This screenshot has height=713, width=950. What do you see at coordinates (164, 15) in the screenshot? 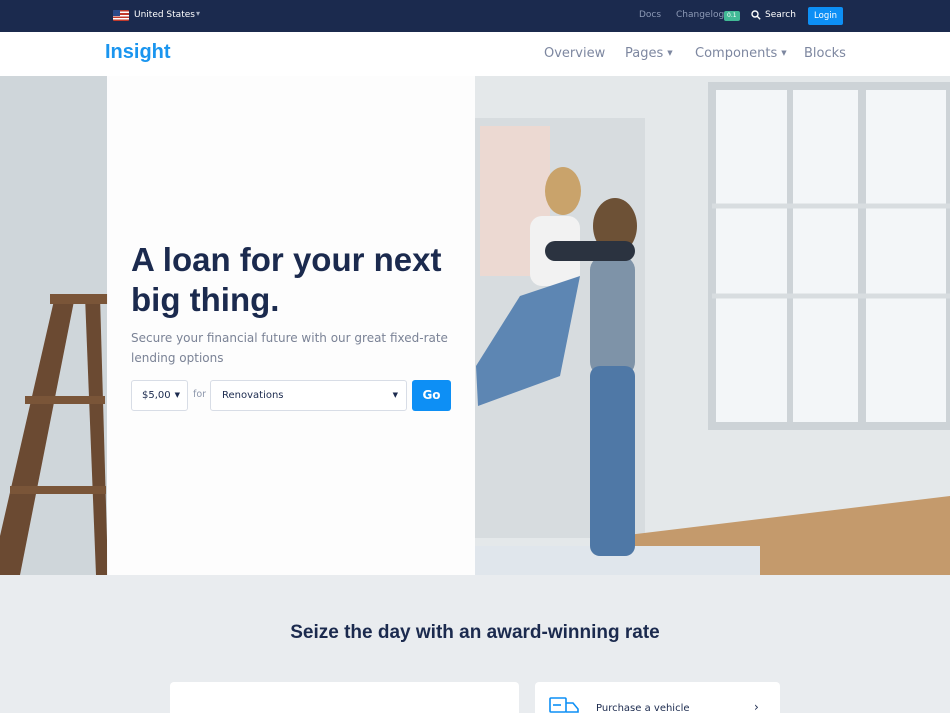
I see `country-selector: United States` at bounding box center [164, 15].